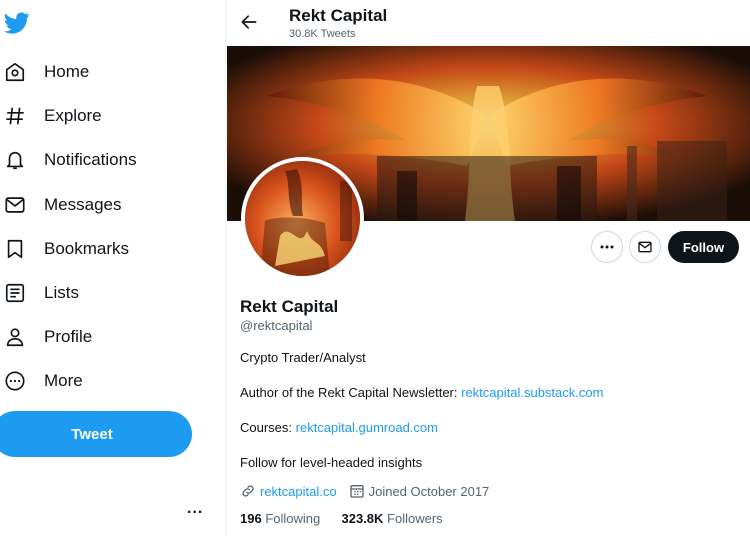 This screenshot has height=536, width=750. I want to click on nav-label-lists: Lists, so click(61, 293).